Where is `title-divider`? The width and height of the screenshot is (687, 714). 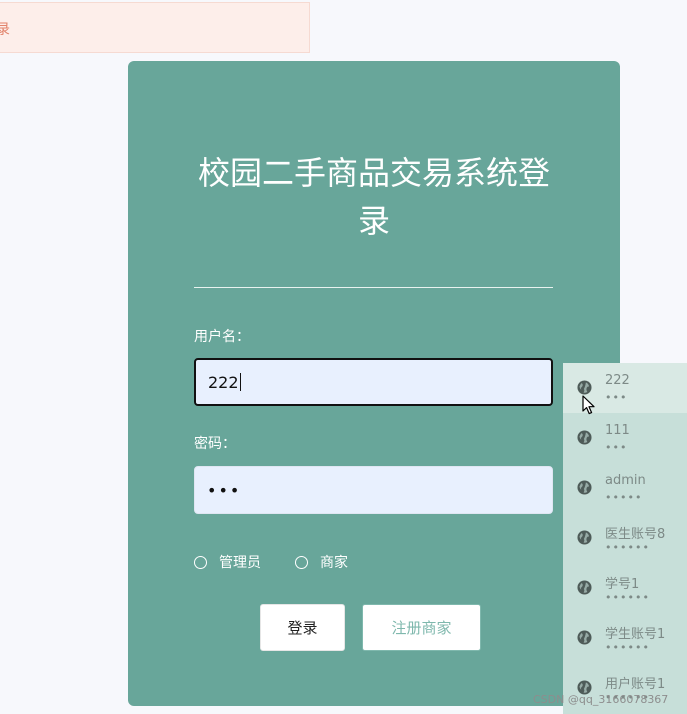 title-divider is located at coordinates (373, 287).